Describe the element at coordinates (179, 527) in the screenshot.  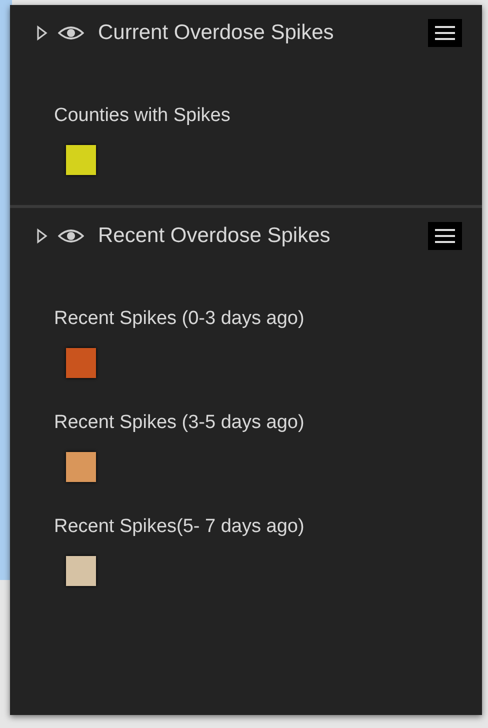
I see `legend-label: Recent Spikes(5- 7 days ago)` at that location.